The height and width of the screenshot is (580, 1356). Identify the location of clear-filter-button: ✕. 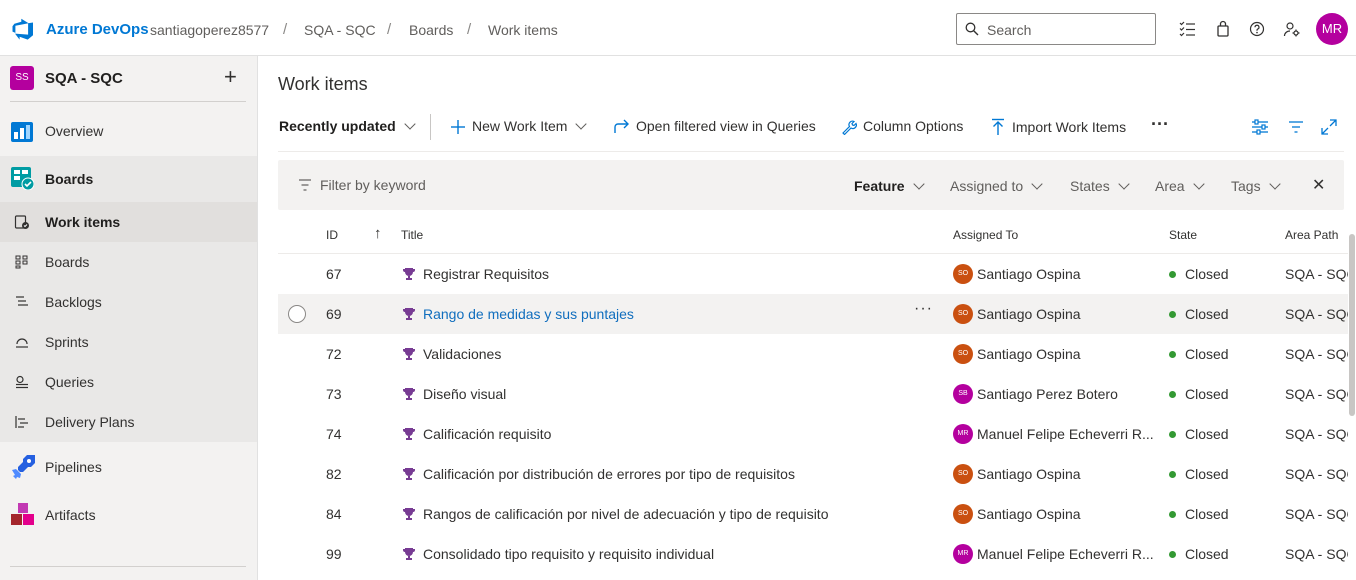
(1318, 185).